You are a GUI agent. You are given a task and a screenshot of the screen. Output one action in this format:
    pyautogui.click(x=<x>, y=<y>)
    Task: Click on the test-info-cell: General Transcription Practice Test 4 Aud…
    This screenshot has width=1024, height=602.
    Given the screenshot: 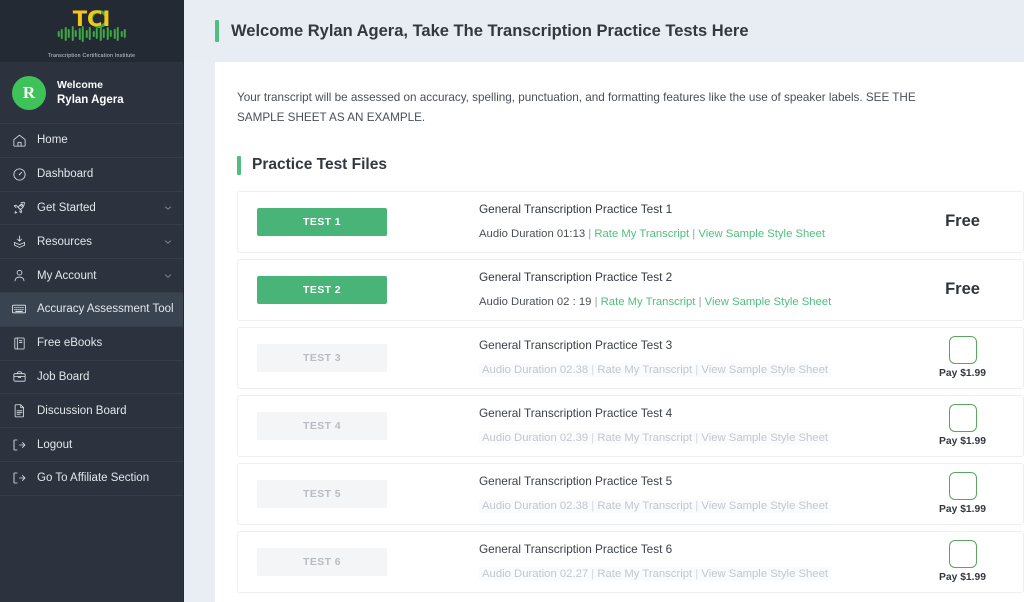 What is the action you would take?
    pyautogui.click(x=693, y=426)
    